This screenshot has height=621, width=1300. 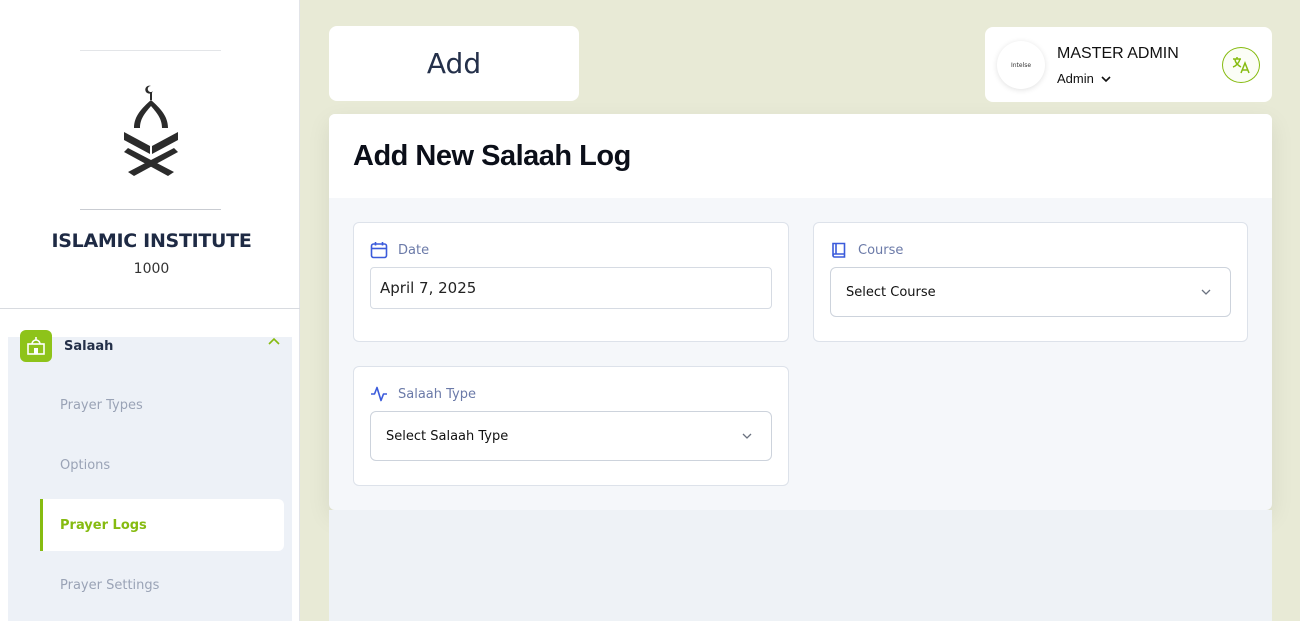 I want to click on book-icon, so click(x=839, y=250).